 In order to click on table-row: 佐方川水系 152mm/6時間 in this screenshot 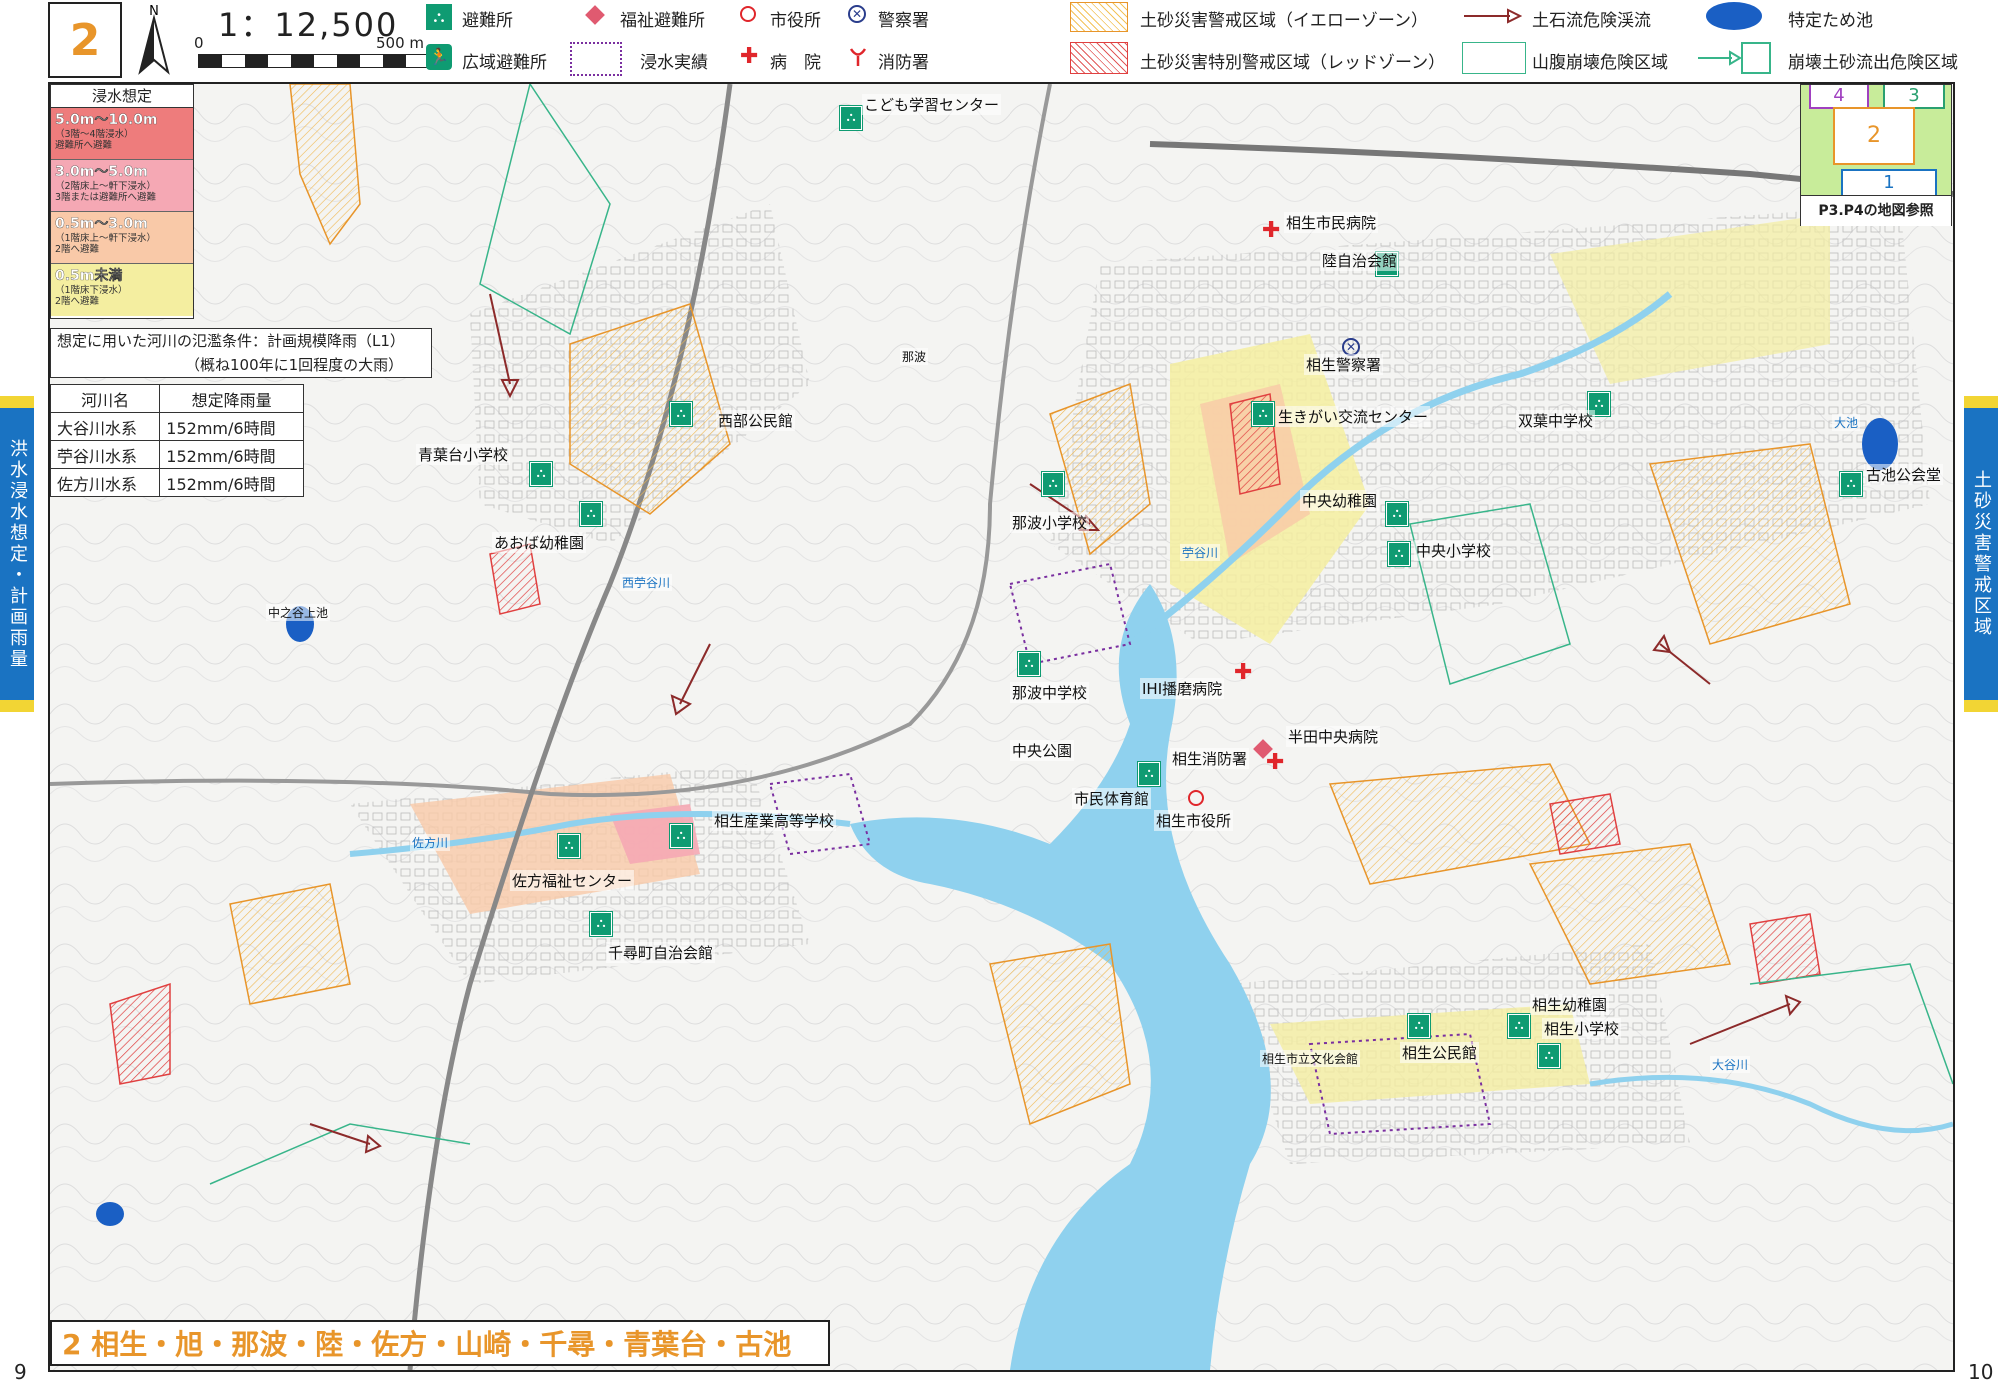, I will do `click(176, 482)`.